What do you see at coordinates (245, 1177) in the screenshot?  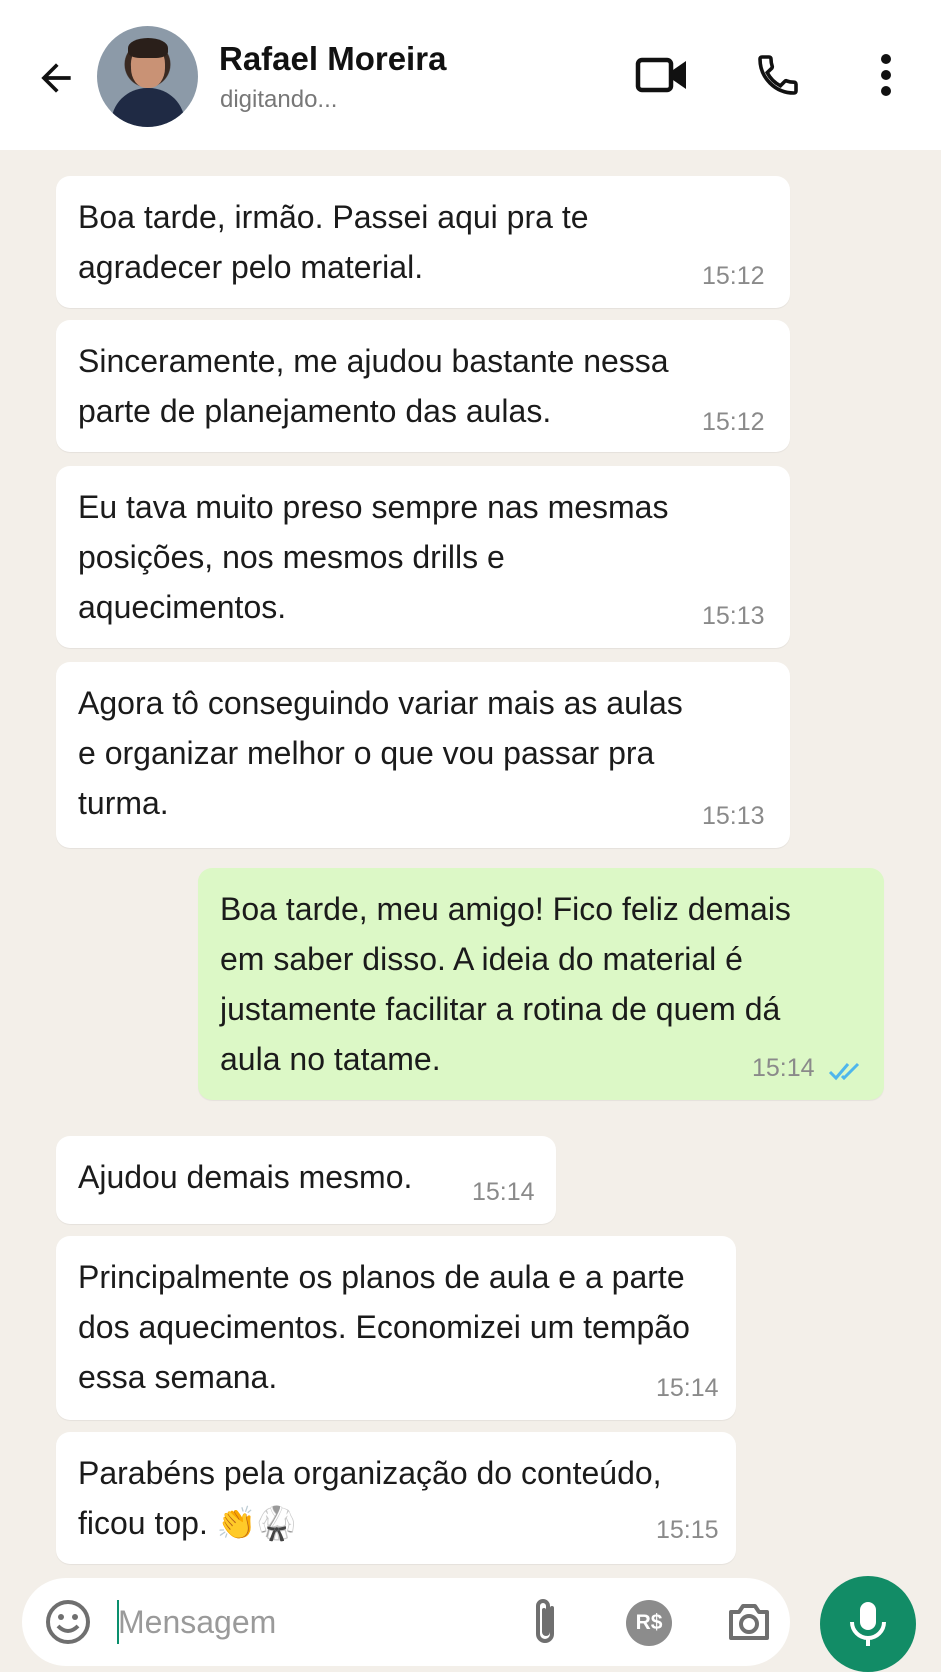 I see `message-text: Ajudou demais mesmo.` at bounding box center [245, 1177].